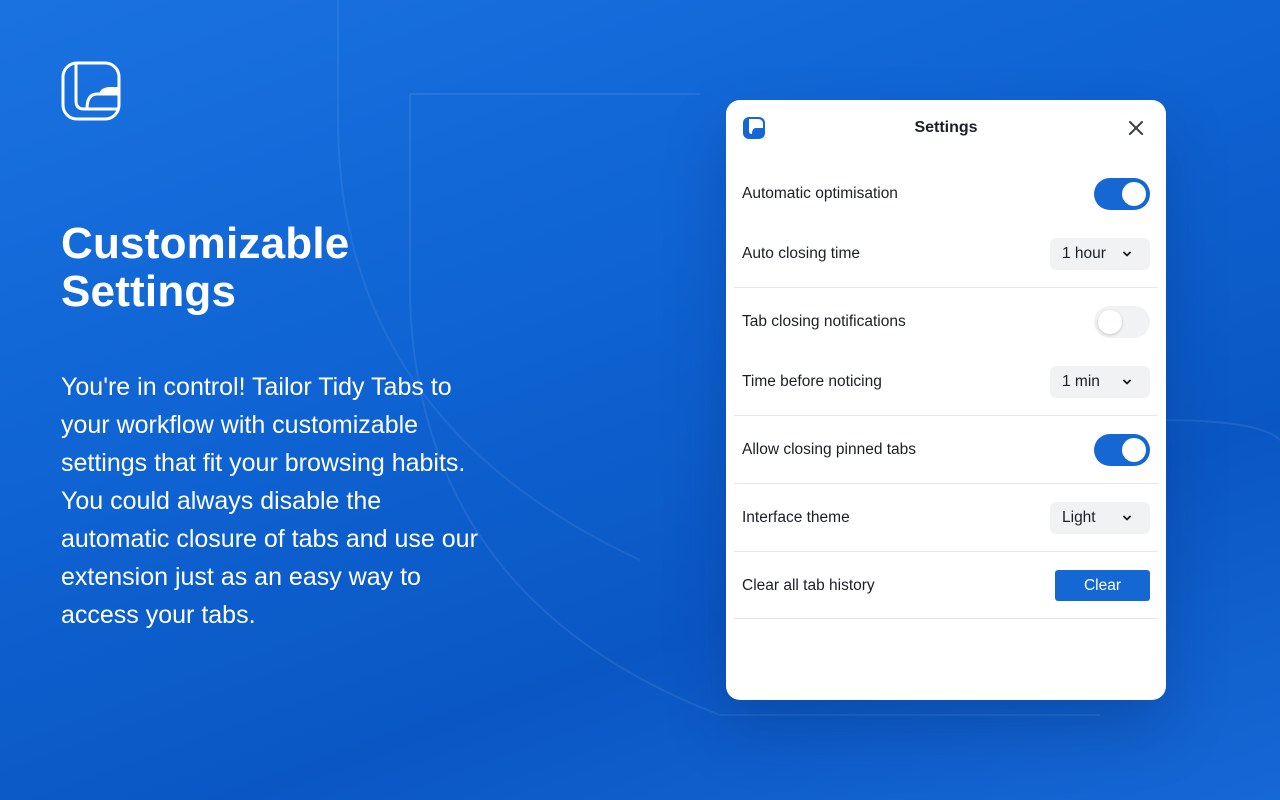 The image size is (1280, 800). What do you see at coordinates (801, 253) in the screenshot?
I see `setting-label: Auto closing time` at bounding box center [801, 253].